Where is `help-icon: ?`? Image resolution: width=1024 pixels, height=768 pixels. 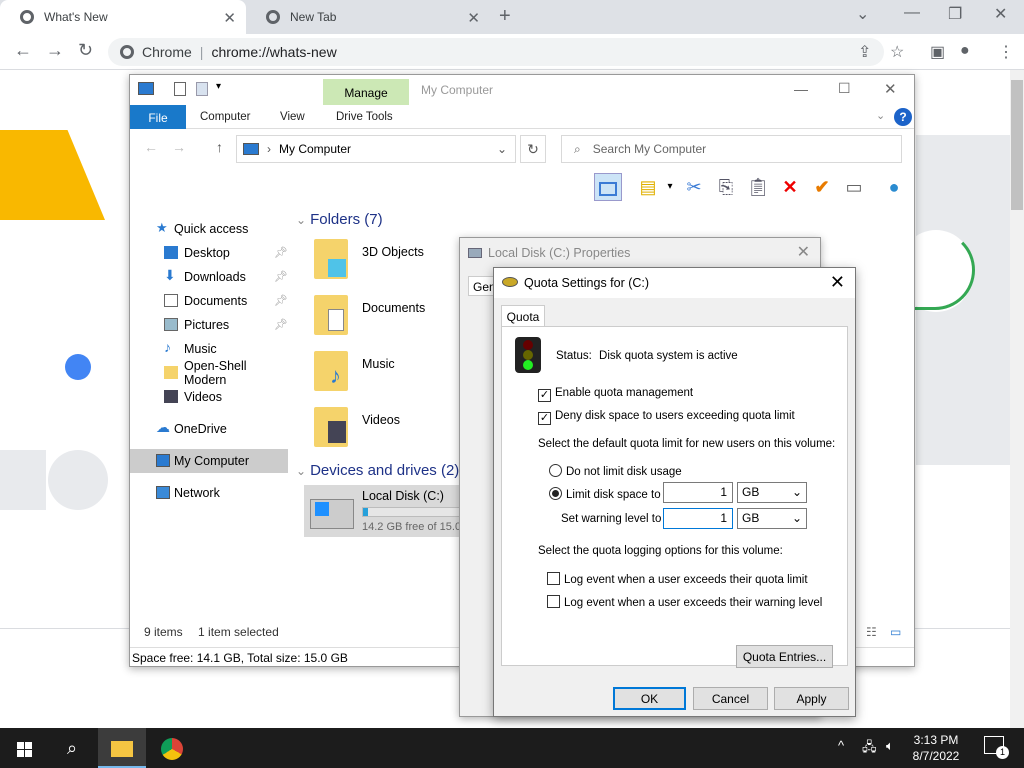 help-icon: ? is located at coordinates (903, 117).